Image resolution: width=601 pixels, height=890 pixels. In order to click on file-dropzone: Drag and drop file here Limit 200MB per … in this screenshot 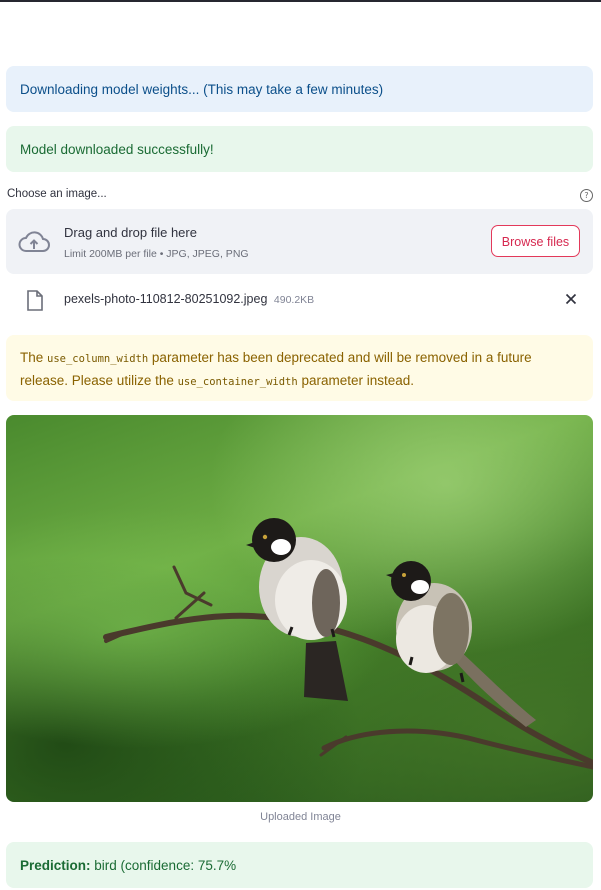, I will do `click(299, 241)`.